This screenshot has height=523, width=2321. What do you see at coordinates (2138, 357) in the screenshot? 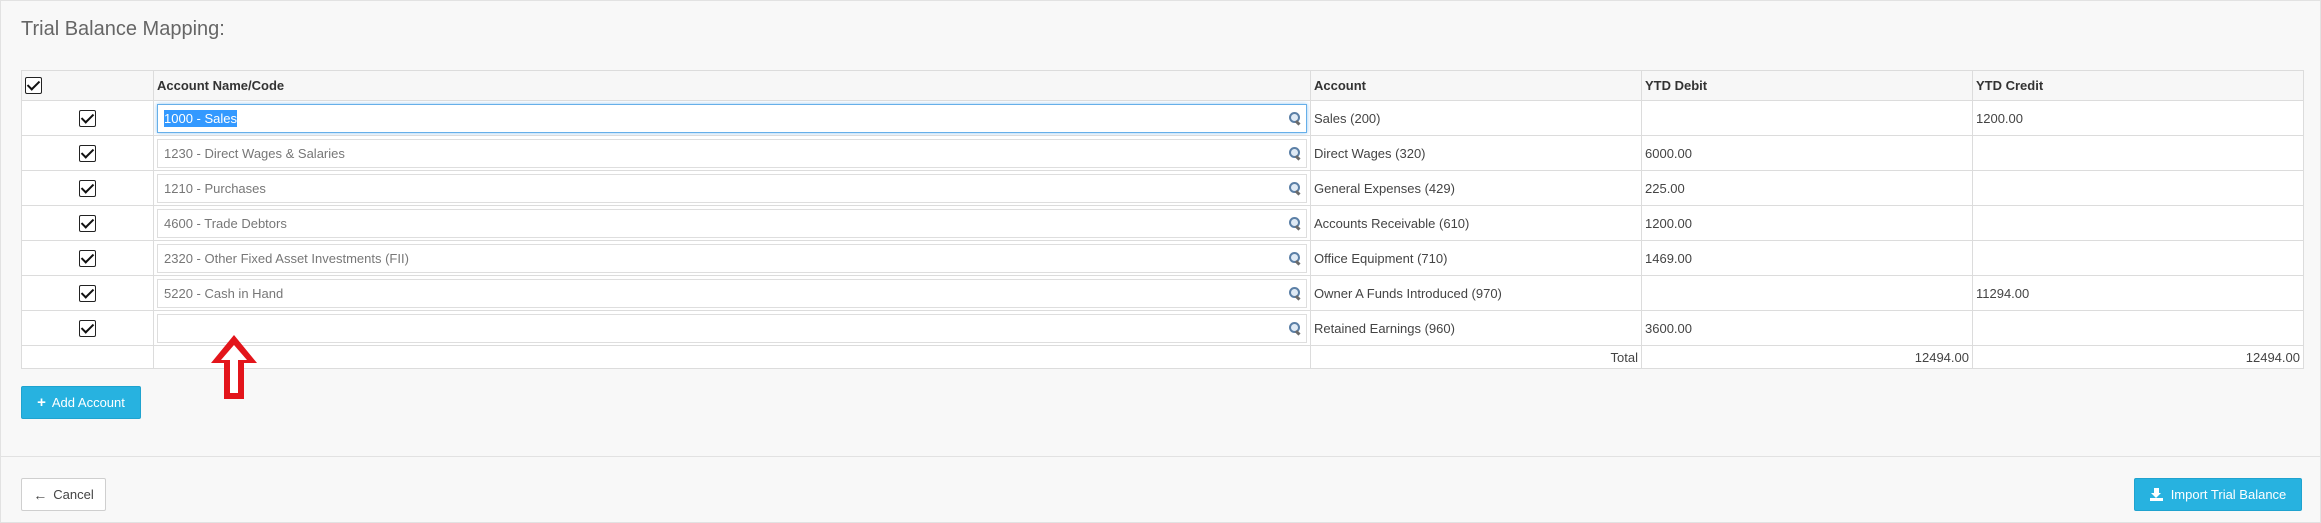
I see `total-ytd-credit: 12494.00` at bounding box center [2138, 357].